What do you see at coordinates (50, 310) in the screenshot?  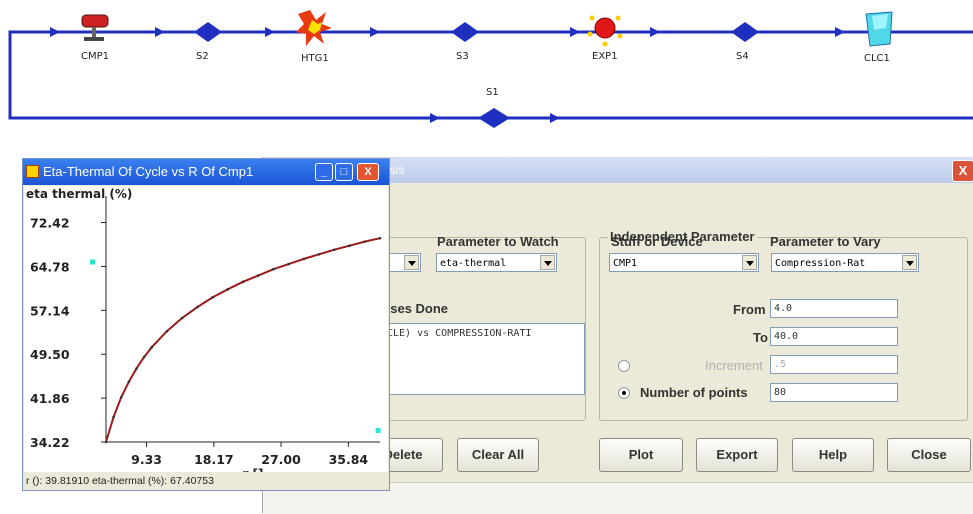 I see `y-tick-label: 57.14` at bounding box center [50, 310].